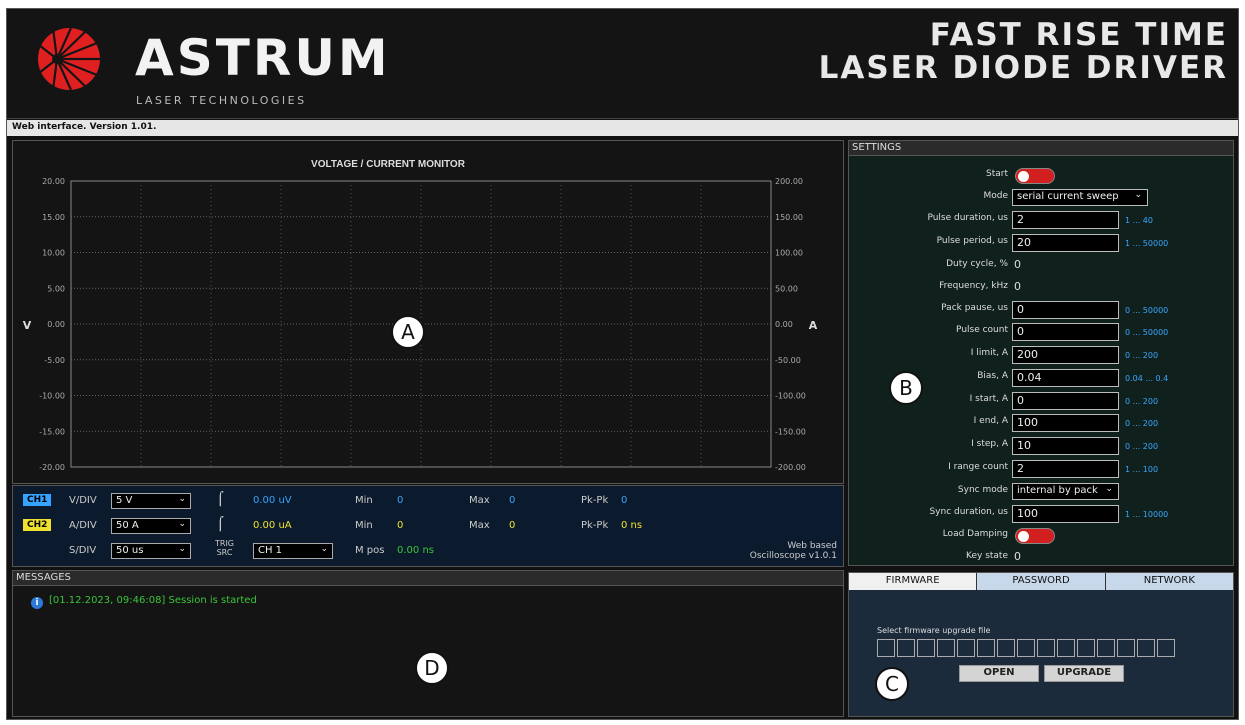 The width and height of the screenshot is (1245, 725). I want to click on y-axis-left-label: V, so click(27, 325).